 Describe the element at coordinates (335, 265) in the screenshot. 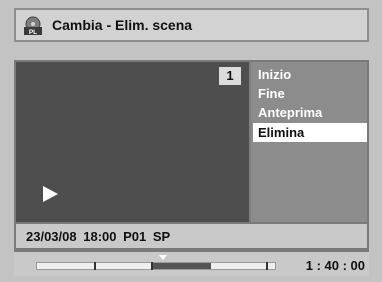

I see `elapsed-time: 1 : 40 : 00` at that location.